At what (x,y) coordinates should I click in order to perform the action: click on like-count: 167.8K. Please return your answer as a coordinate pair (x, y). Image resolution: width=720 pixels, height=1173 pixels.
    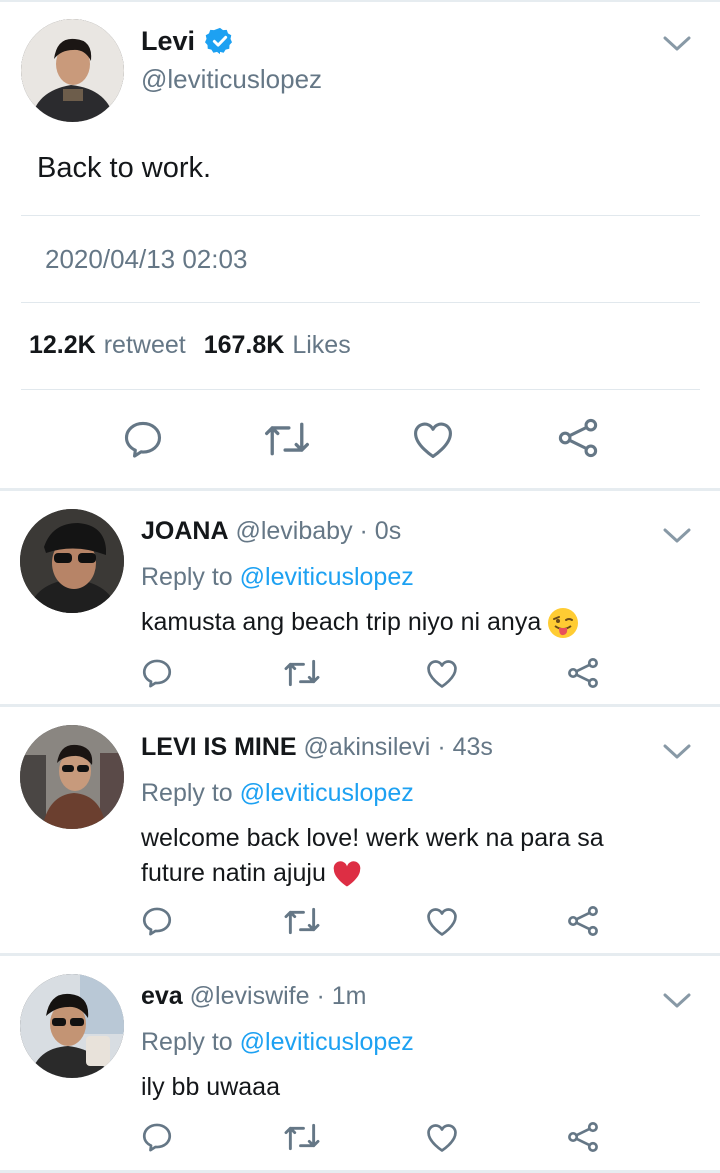
    Looking at the image, I should click on (244, 345).